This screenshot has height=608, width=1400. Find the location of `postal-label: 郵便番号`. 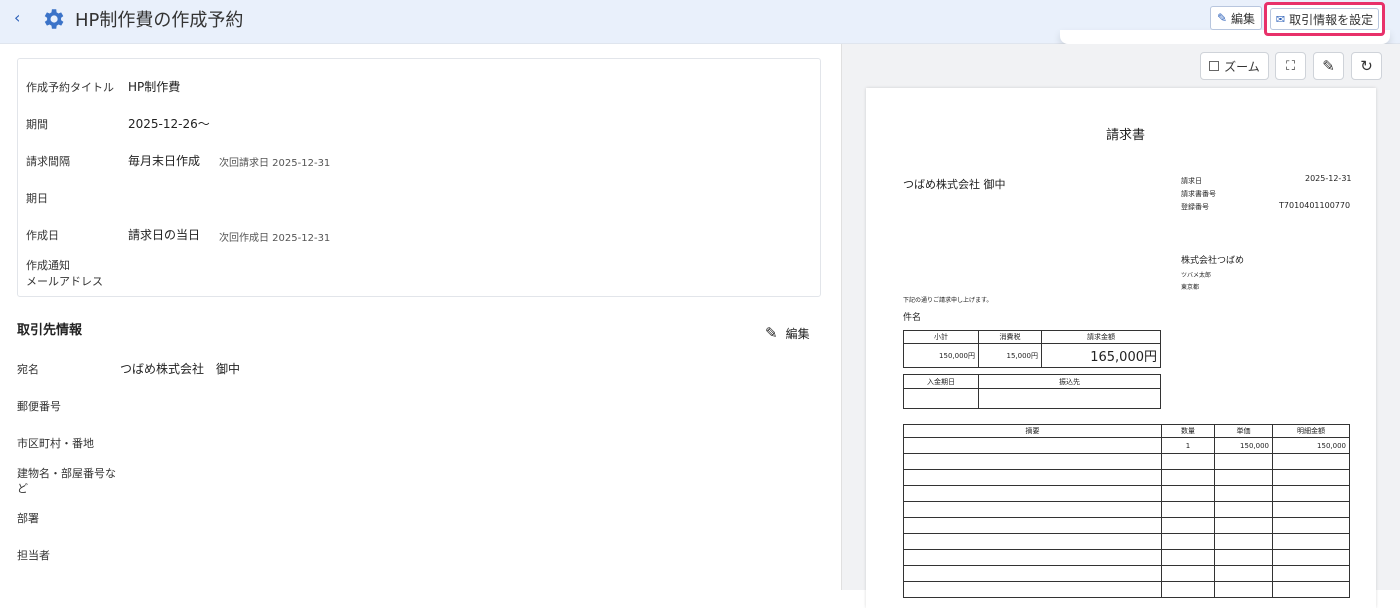

postal-label: 郵便番号 is located at coordinates (39, 406).